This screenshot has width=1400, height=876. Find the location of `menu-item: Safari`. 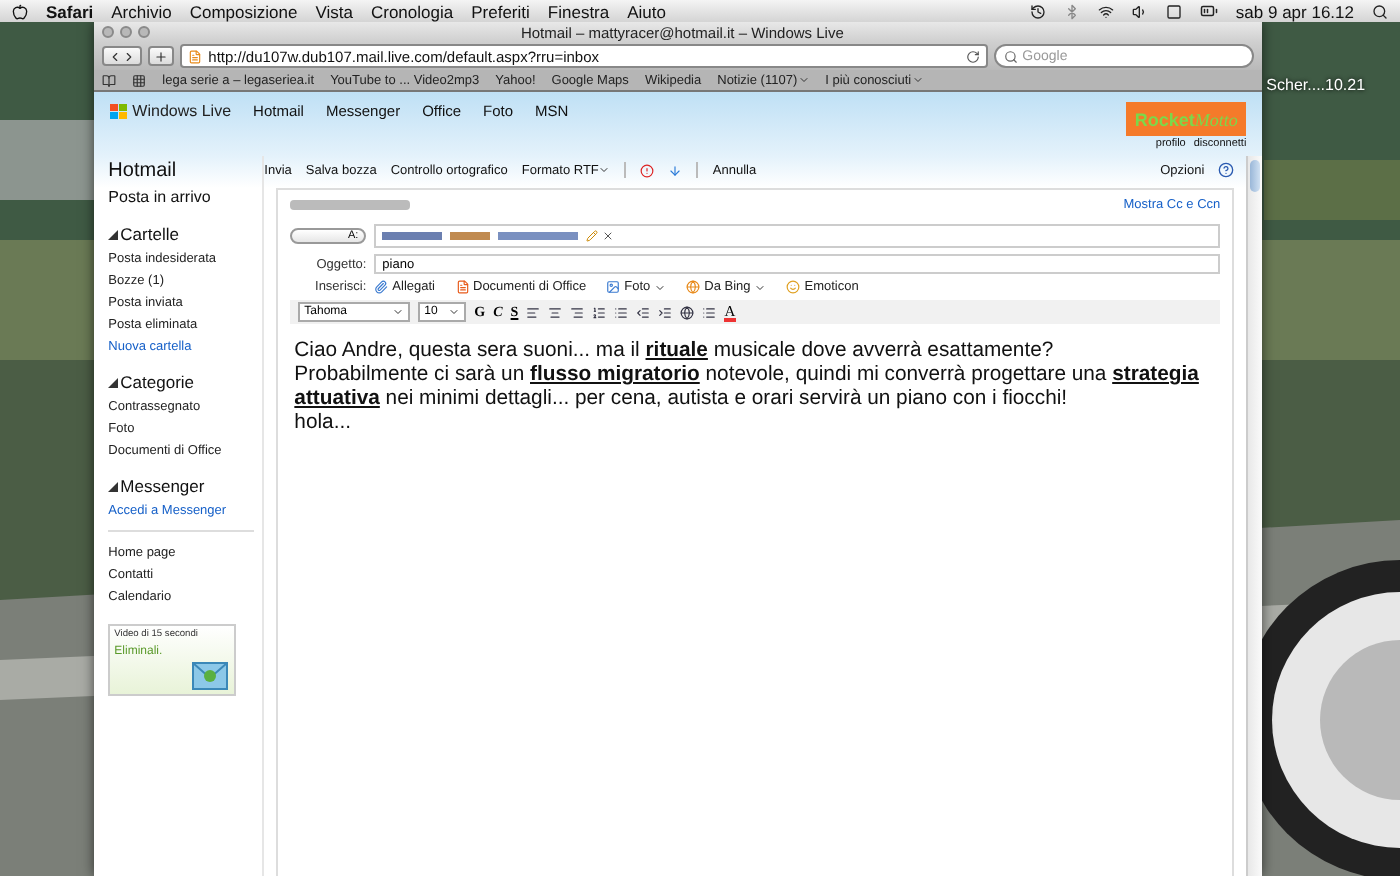

menu-item: Safari is located at coordinates (70, 11).